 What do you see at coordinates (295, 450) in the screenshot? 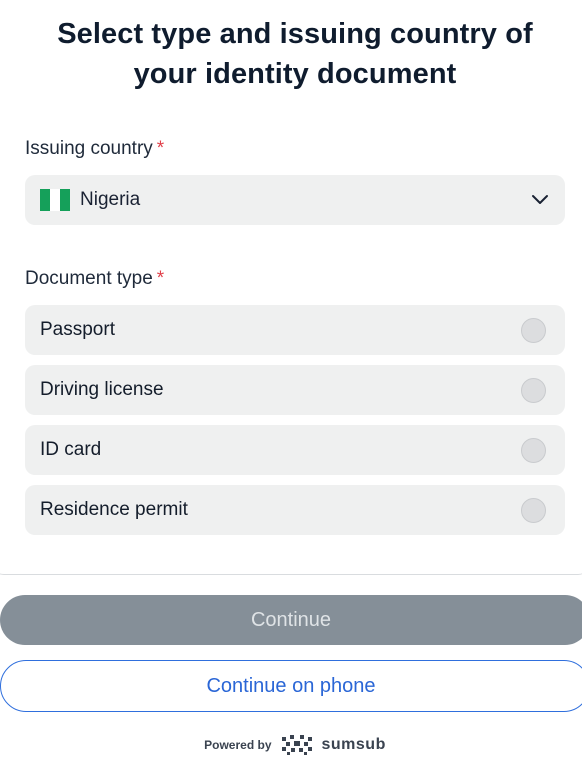
I see `document-option-id-card: ID card` at bounding box center [295, 450].